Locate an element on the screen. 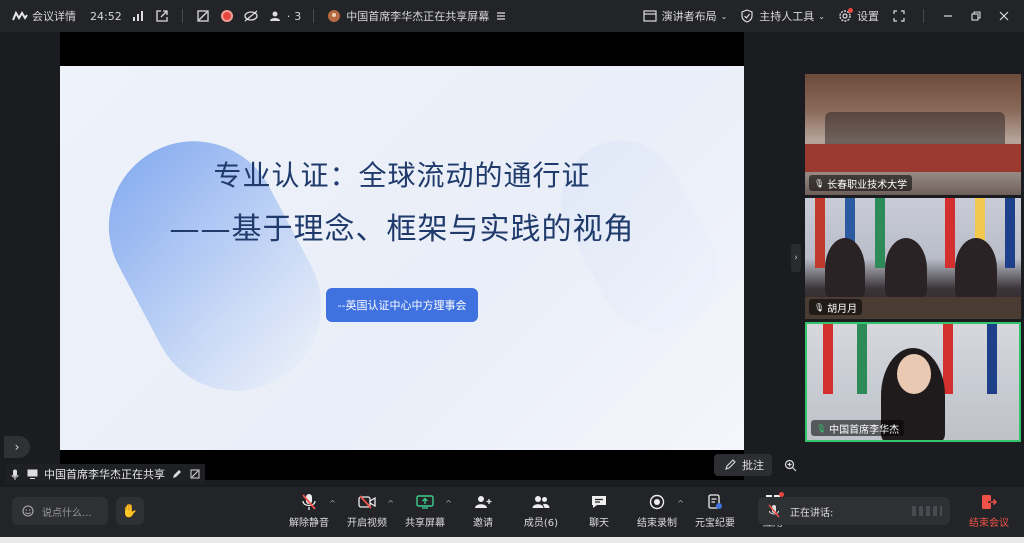  stop-record-icon is located at coordinates (657, 502).